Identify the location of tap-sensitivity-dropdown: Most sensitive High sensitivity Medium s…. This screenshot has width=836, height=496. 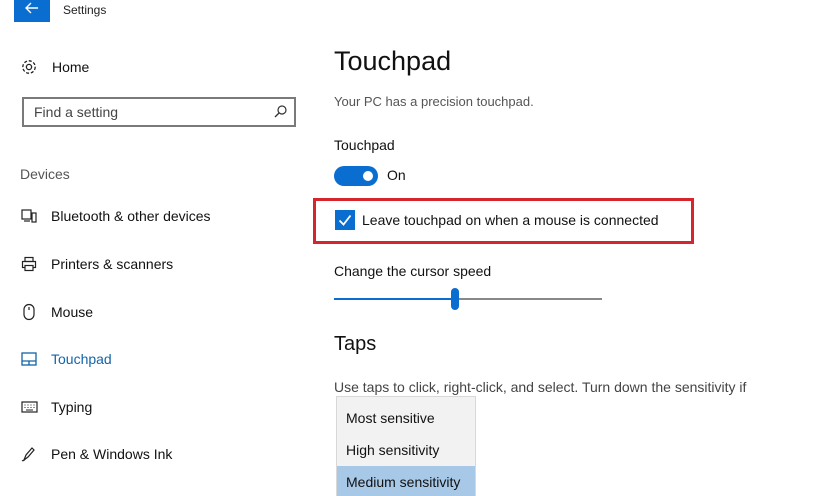
(406, 446).